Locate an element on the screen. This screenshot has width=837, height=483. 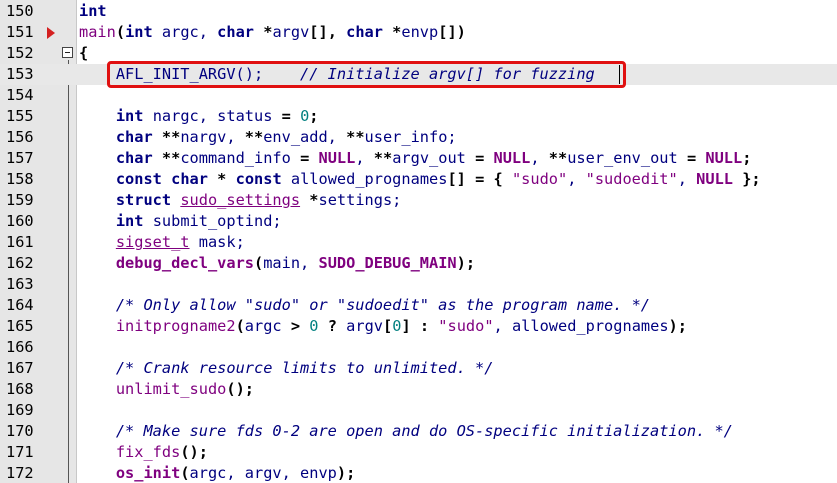
code-line: 160 int submit_optind; is located at coordinates (418, 221).